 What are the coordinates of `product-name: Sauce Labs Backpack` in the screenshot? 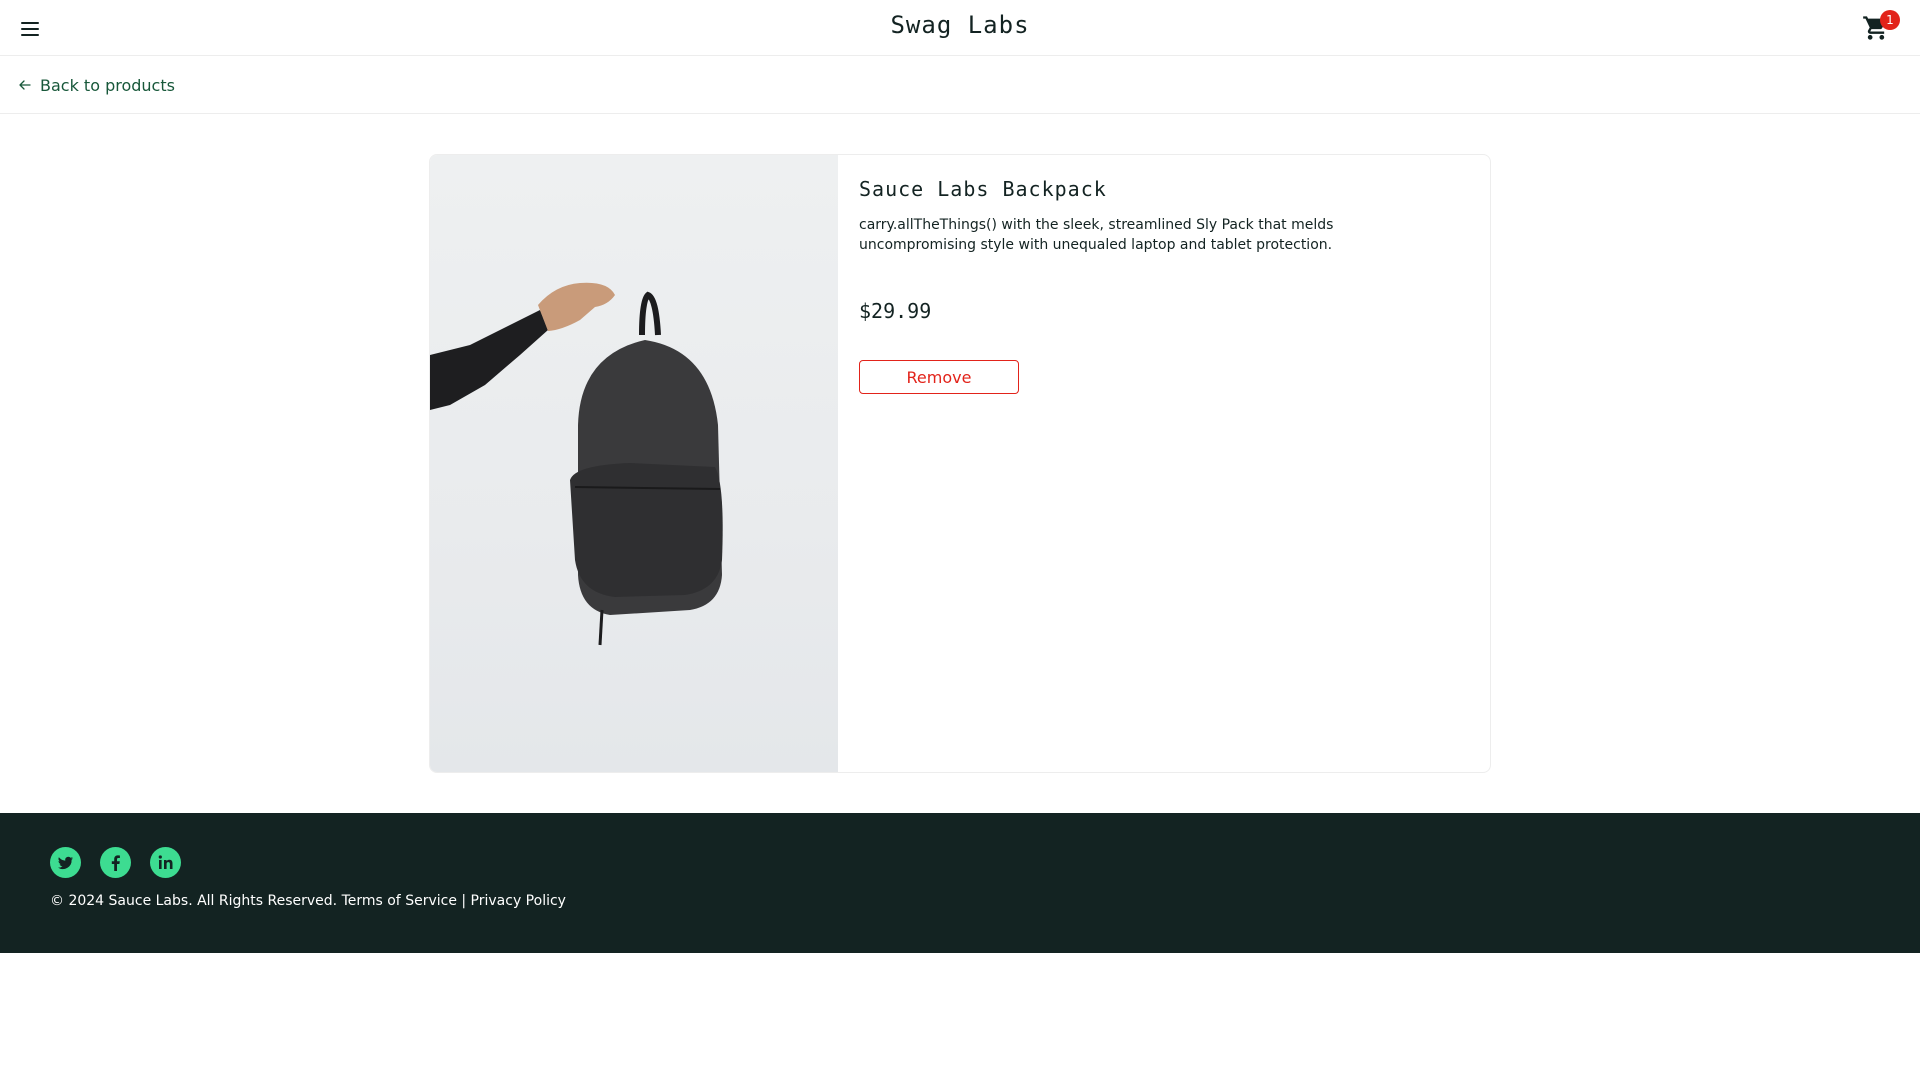 It's located at (983, 189).